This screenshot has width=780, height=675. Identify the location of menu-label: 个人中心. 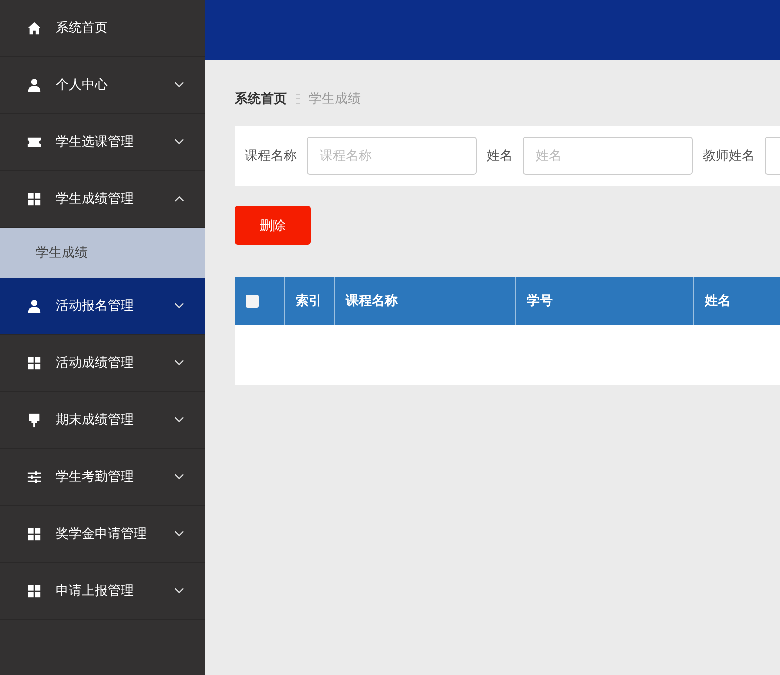
(82, 85).